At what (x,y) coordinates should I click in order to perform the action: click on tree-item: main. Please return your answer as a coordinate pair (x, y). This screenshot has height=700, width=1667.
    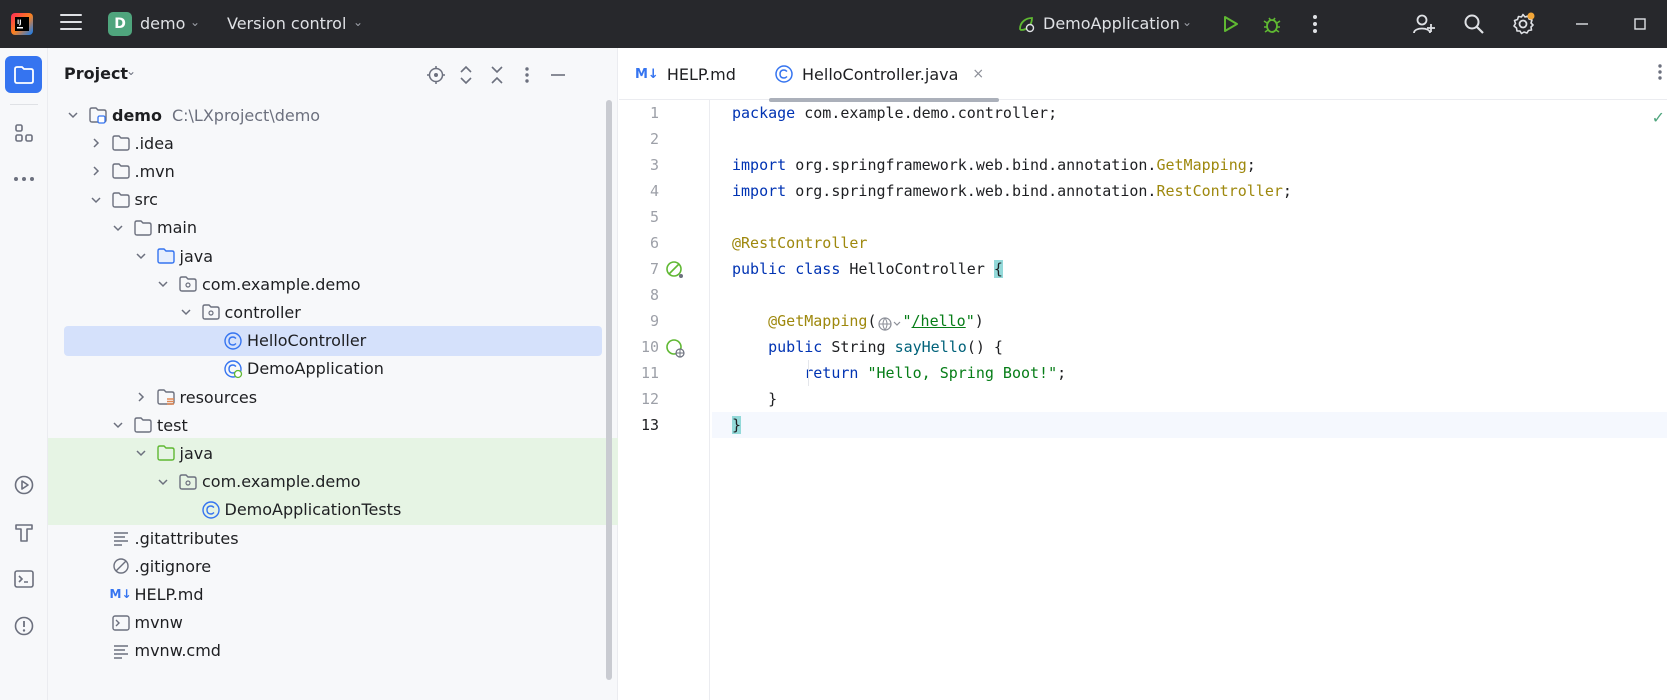
    Looking at the image, I should click on (333, 228).